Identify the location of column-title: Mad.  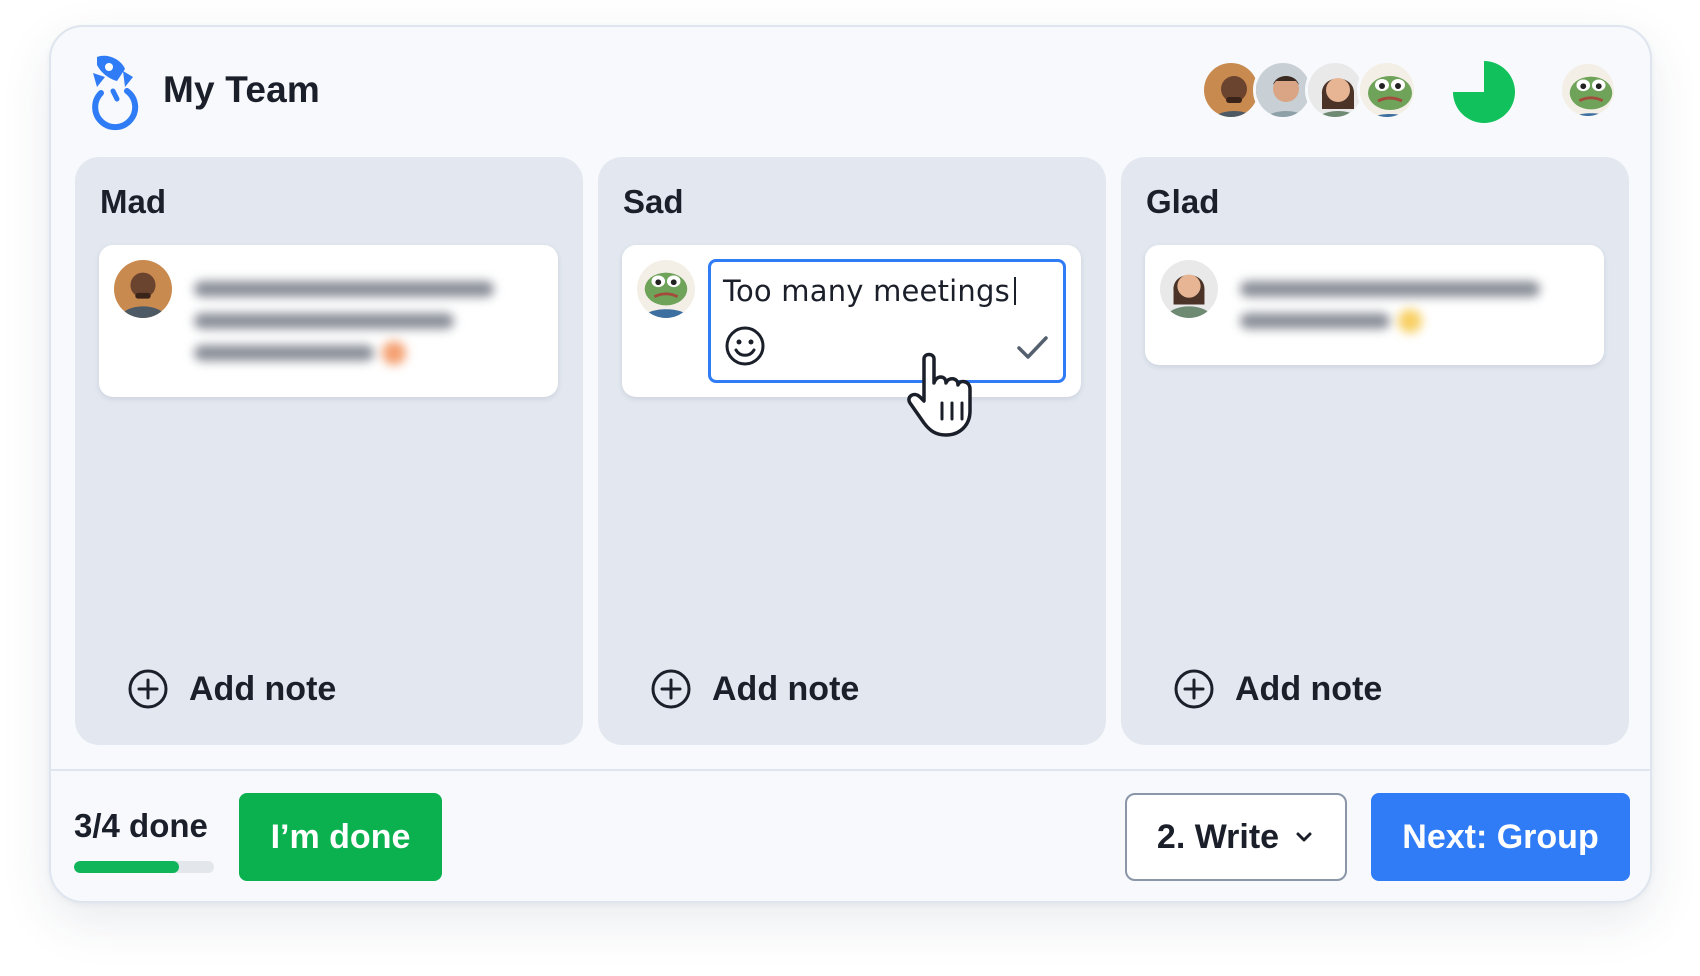
(133, 201).